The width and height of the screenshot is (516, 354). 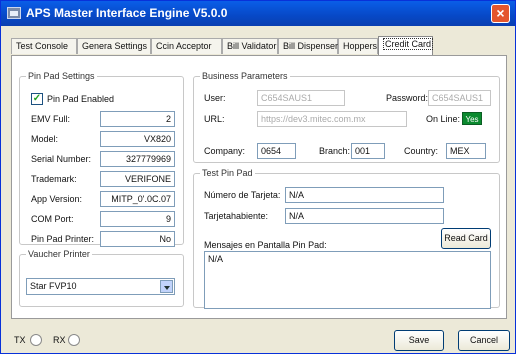 What do you see at coordinates (61, 159) in the screenshot?
I see `serial-number-label: Serial Number:` at bounding box center [61, 159].